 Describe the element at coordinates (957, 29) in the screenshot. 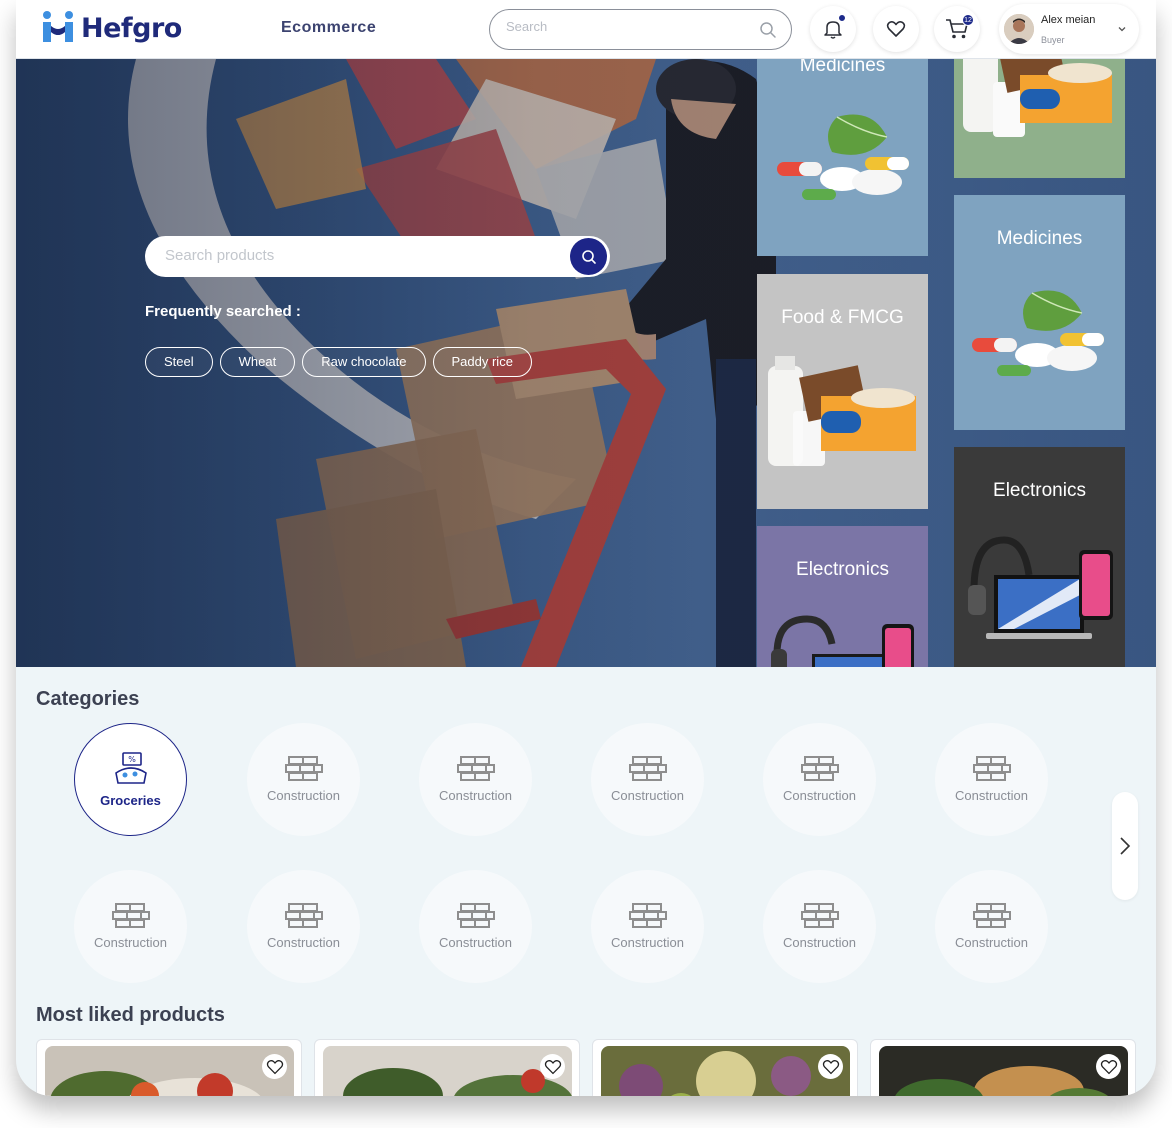

I see `cart-button: 12` at that location.